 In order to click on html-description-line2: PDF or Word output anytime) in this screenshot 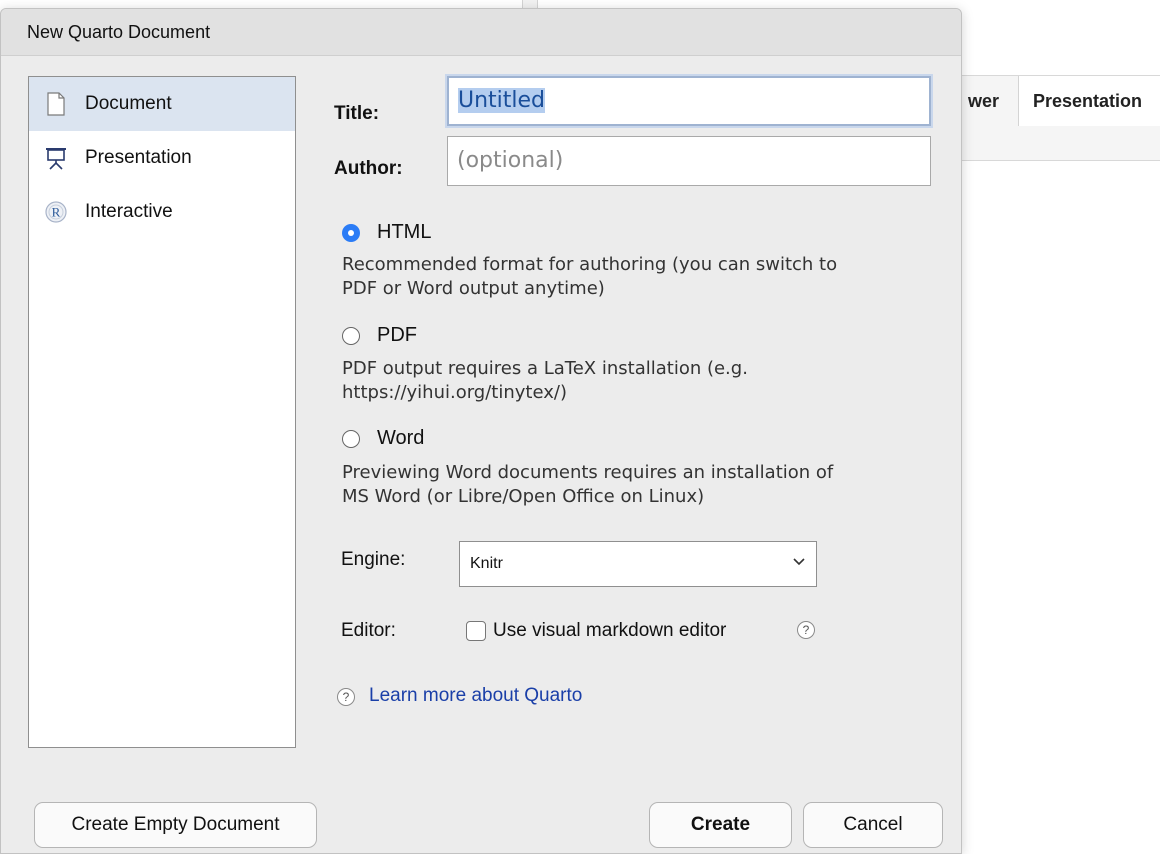, I will do `click(473, 288)`.